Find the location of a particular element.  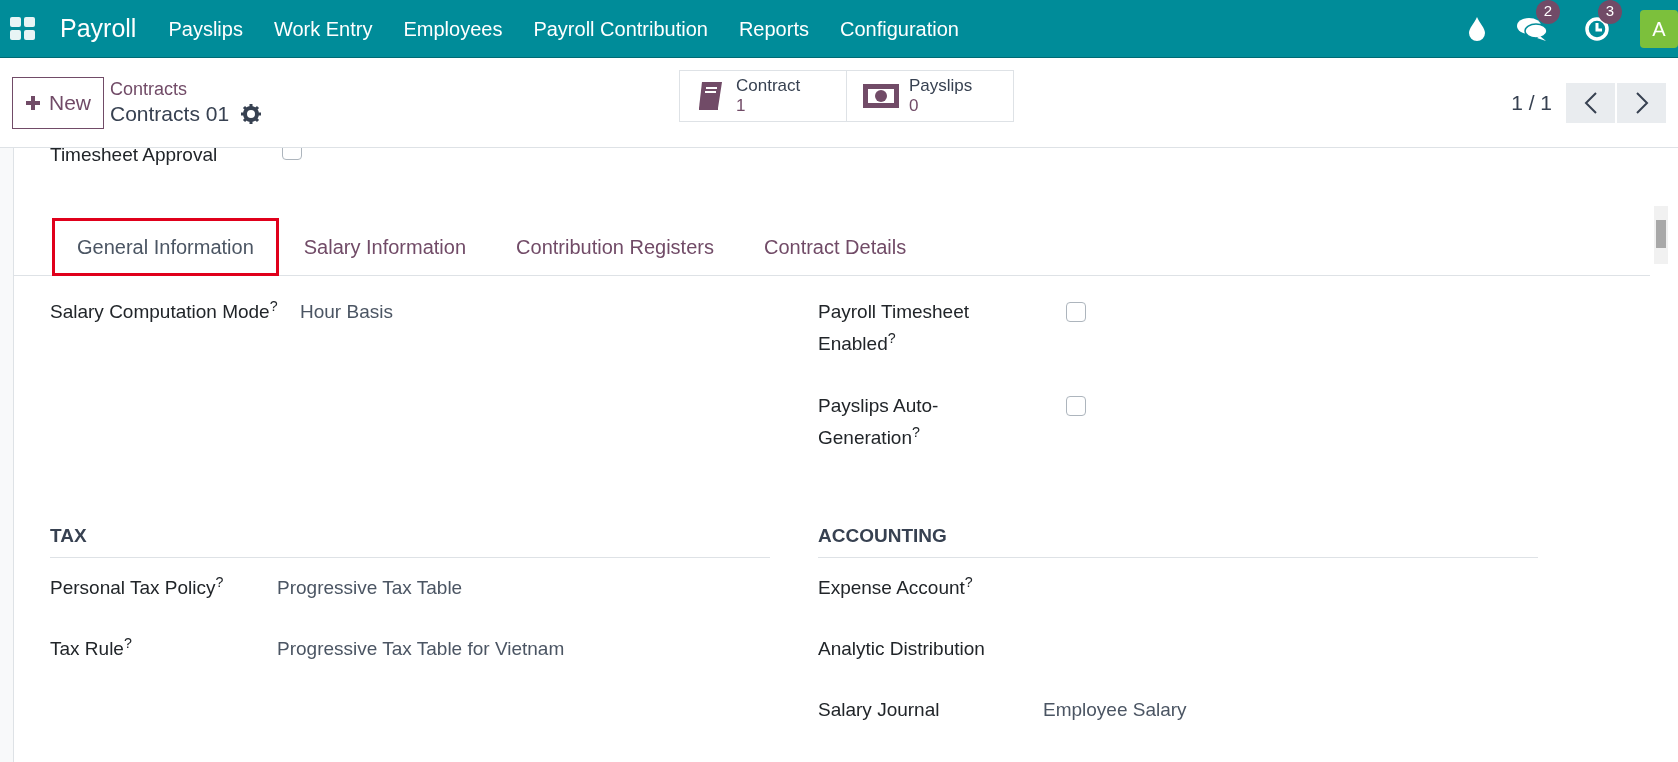

field-label: Payslips Auto-Generation$^{?}$ is located at coordinates (879, 422).